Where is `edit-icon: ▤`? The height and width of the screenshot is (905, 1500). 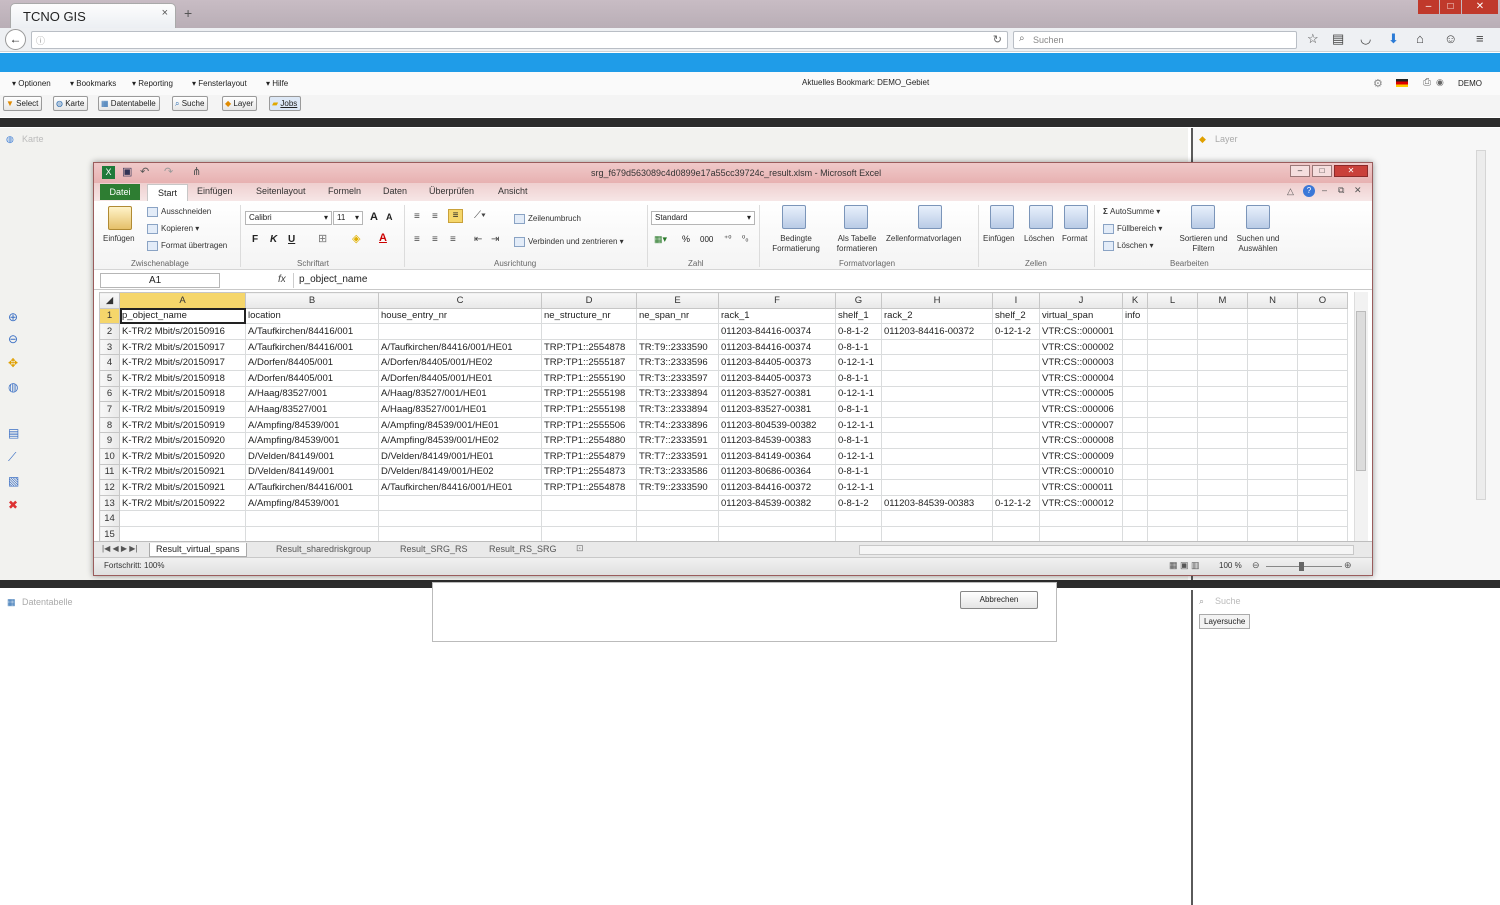
edit-icon: ▤ is located at coordinates (13, 433).